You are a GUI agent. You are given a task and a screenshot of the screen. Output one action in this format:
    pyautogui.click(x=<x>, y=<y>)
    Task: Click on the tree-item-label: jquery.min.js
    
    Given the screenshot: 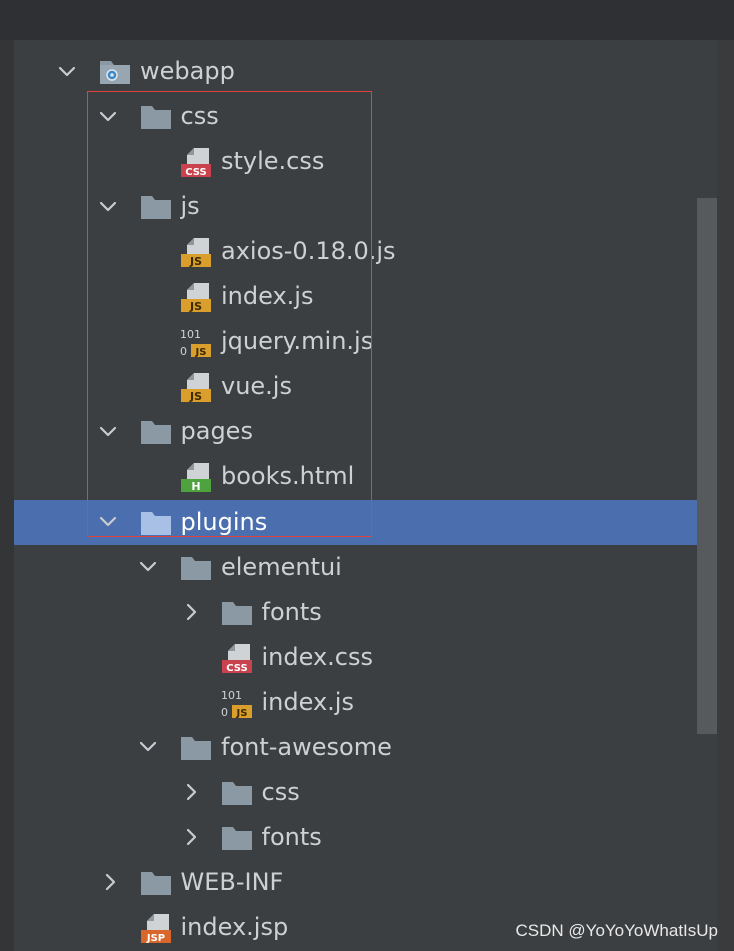 What is the action you would take?
    pyautogui.click(x=297, y=341)
    